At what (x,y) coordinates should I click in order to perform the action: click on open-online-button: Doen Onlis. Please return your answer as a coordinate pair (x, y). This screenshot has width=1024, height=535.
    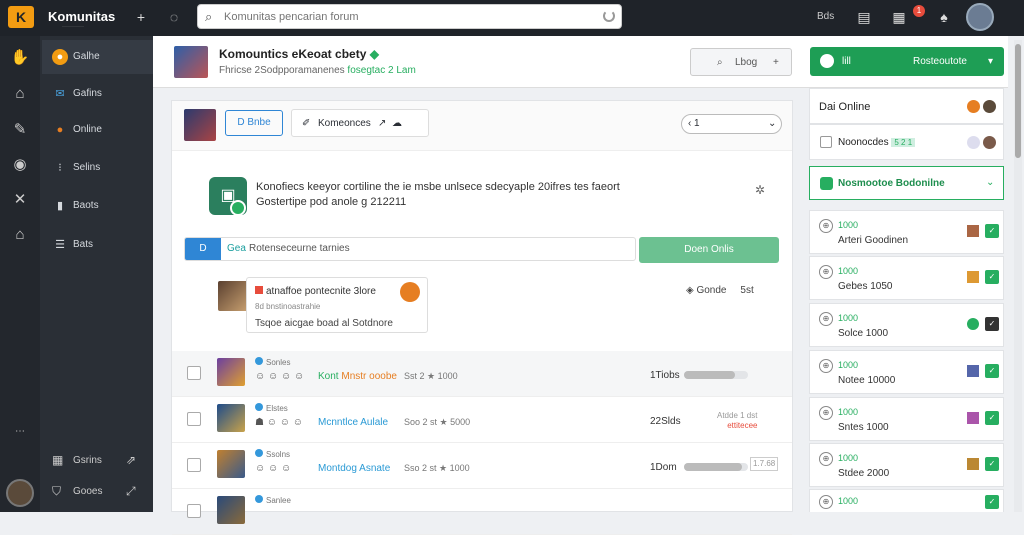
    Looking at the image, I should click on (709, 250).